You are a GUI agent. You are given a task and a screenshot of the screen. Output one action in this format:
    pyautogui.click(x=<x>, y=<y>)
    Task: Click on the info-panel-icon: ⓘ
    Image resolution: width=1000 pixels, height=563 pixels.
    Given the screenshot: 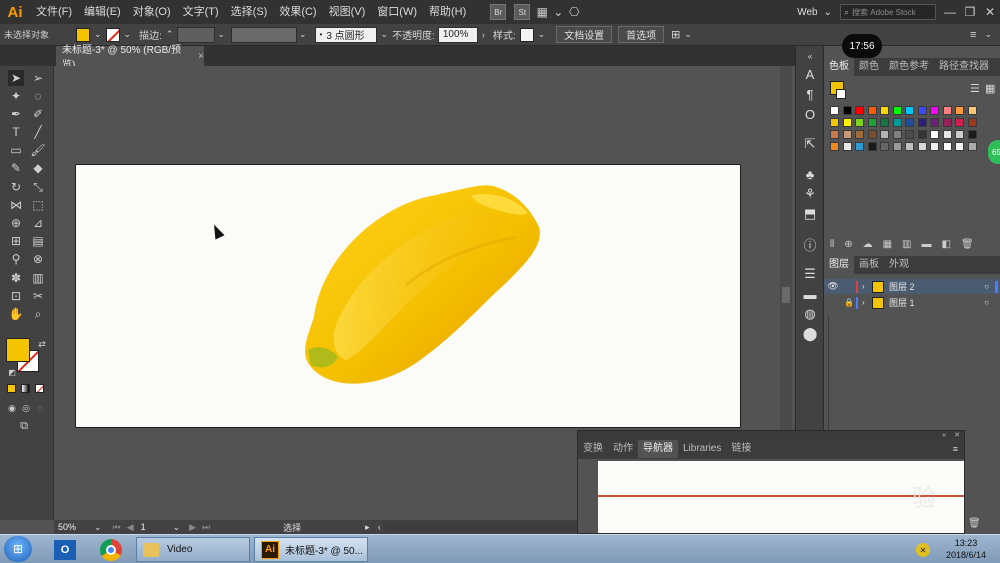 What is the action you would take?
    pyautogui.click(x=810, y=244)
    